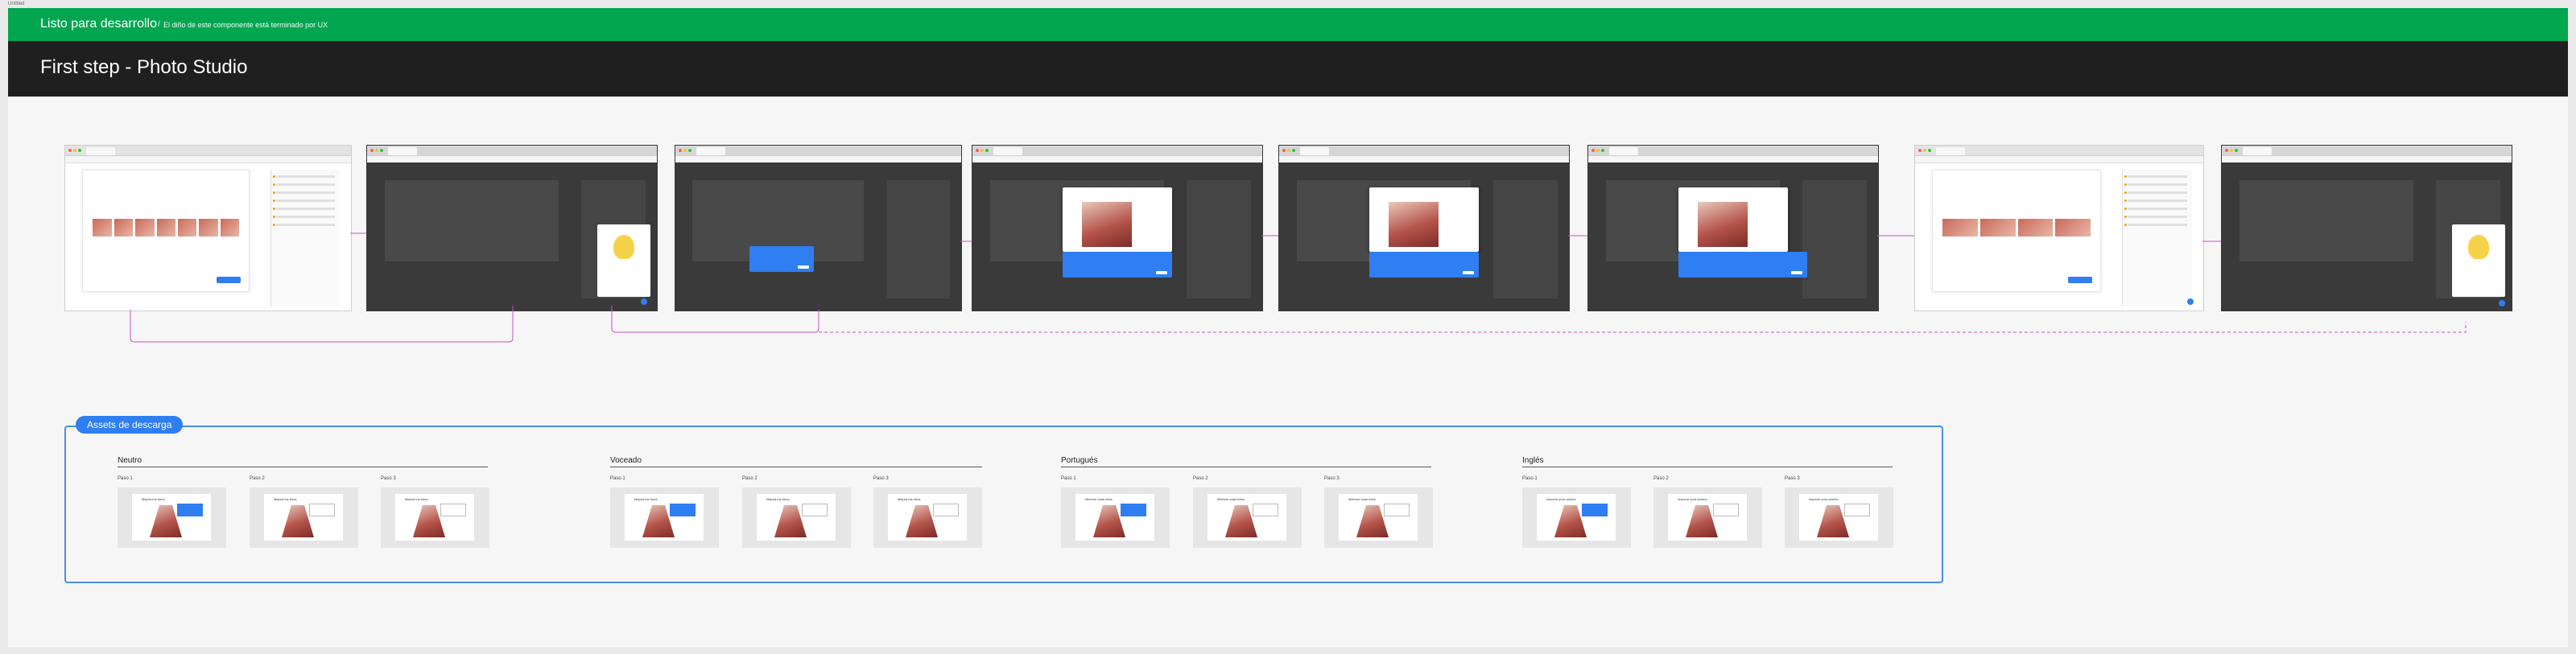  I want to click on group-title-voceado: Voceado, so click(626, 460).